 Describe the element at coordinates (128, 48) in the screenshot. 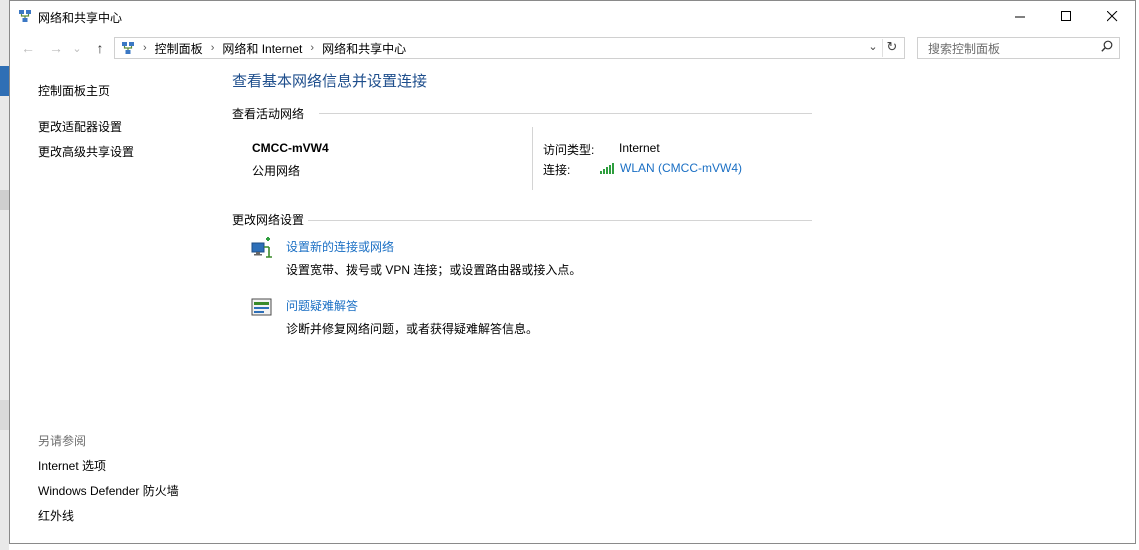

I see `control-panel-icon` at that location.